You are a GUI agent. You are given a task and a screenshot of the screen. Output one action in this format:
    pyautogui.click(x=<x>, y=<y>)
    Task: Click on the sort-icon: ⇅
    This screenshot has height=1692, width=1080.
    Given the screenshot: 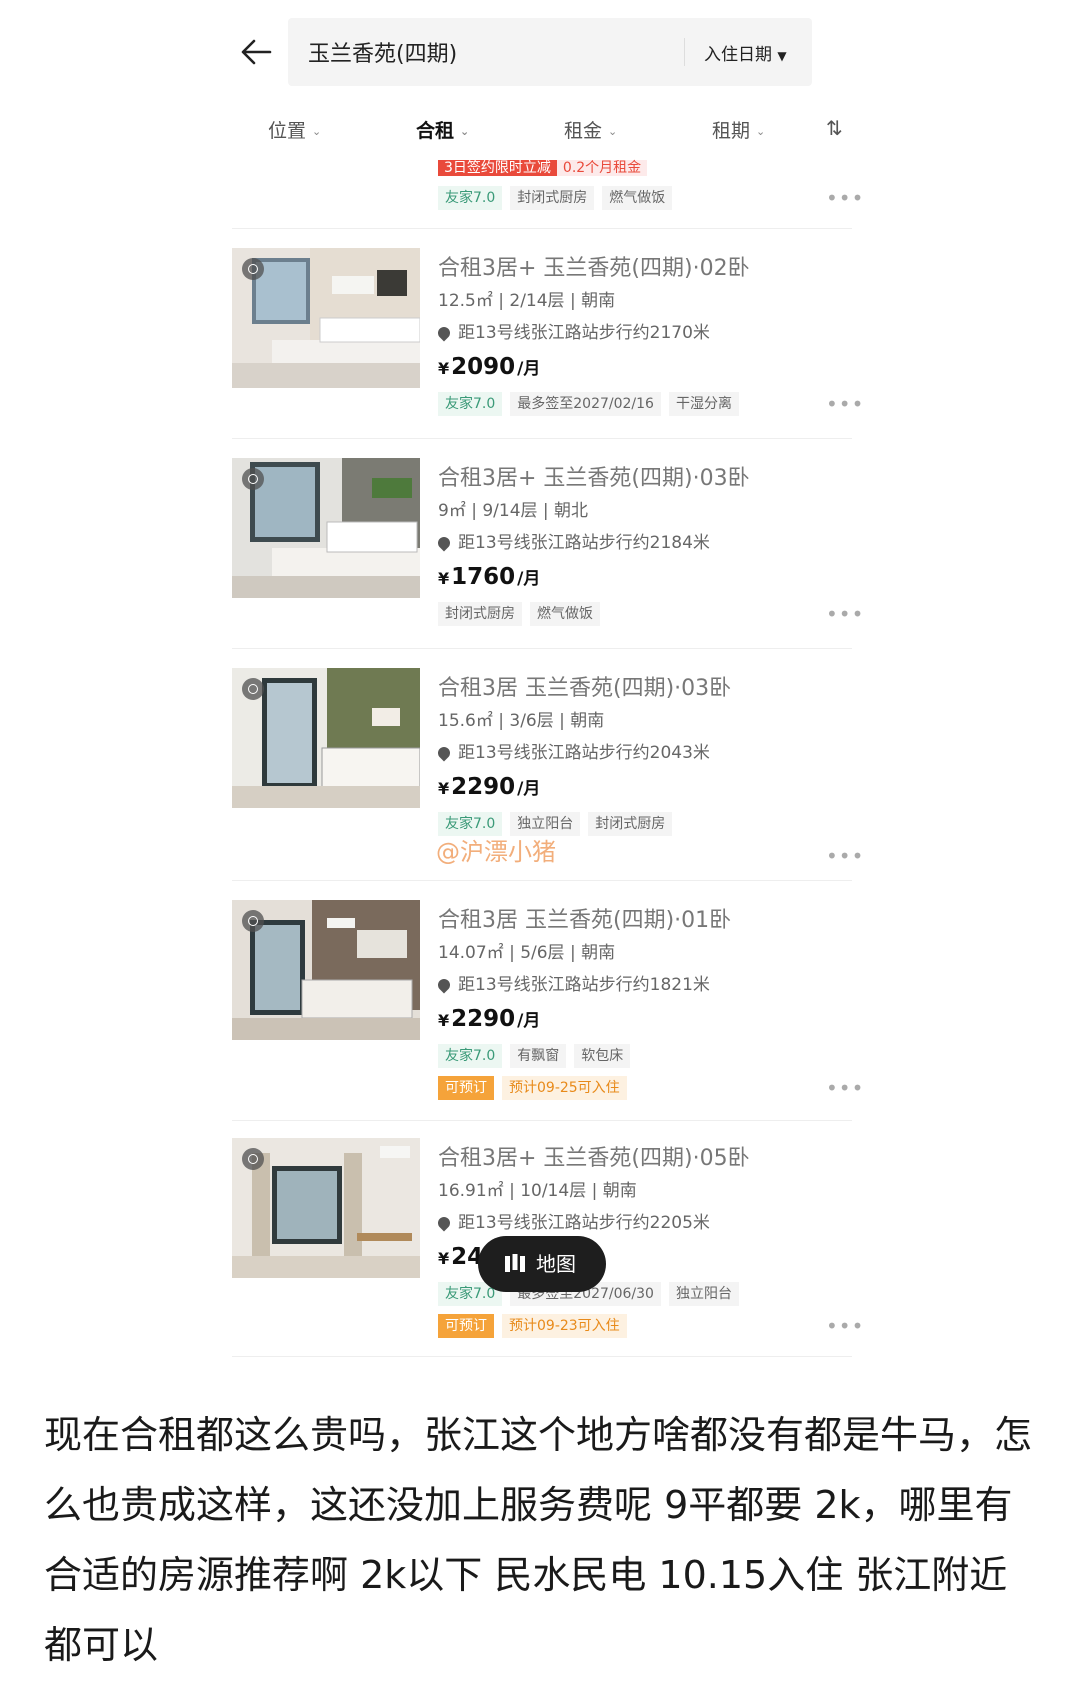 What is the action you would take?
    pyautogui.click(x=834, y=128)
    